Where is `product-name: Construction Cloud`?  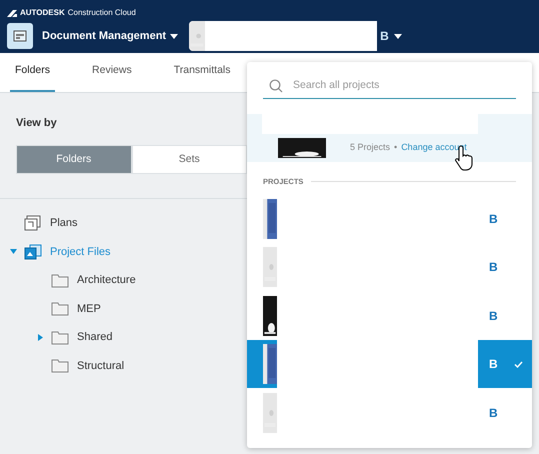 product-name: Construction Cloud is located at coordinates (102, 13).